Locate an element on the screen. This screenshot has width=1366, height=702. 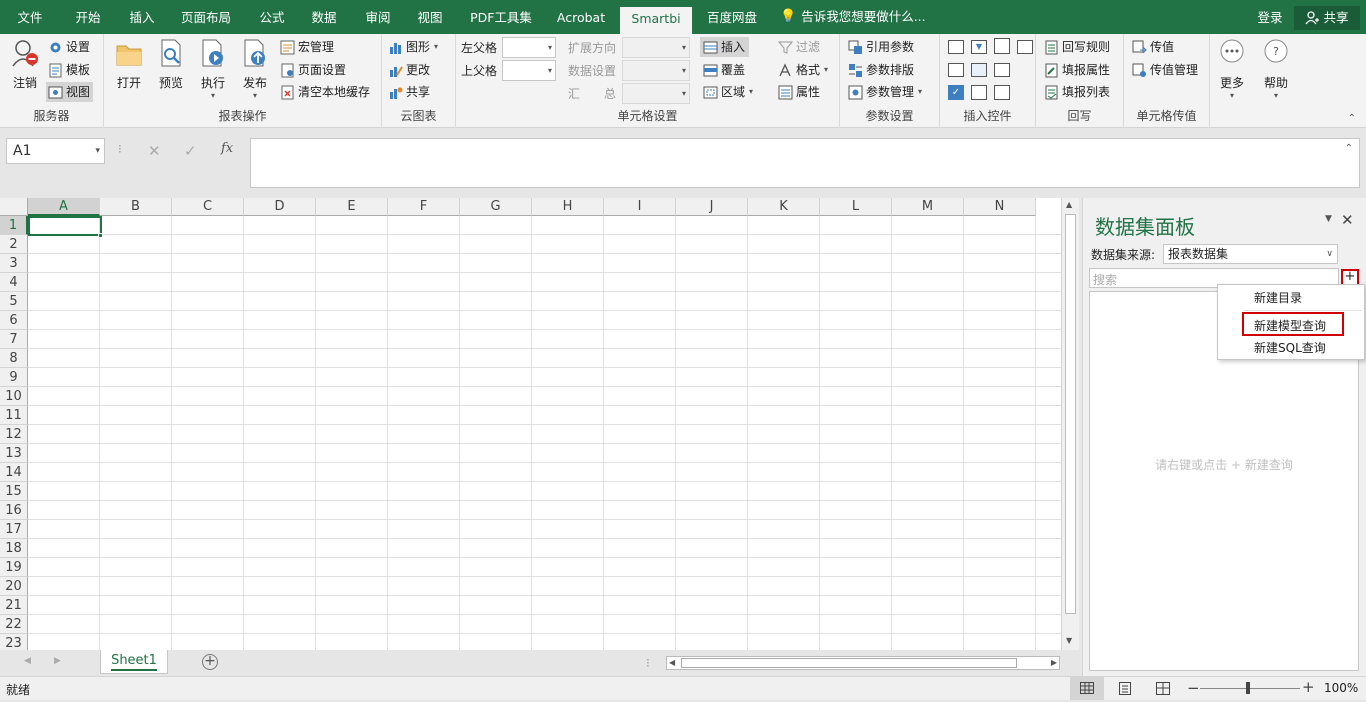
row-header: 3 is located at coordinates (14, 263).